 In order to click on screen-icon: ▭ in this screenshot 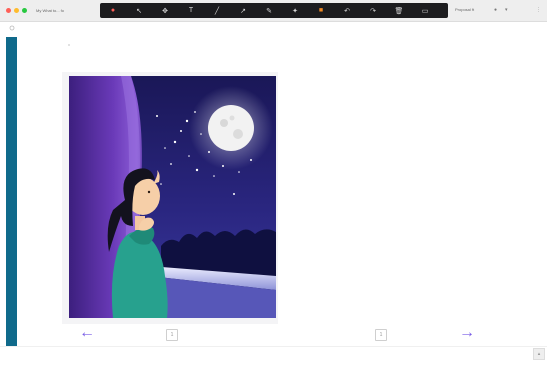, I will do `click(425, 10)`.